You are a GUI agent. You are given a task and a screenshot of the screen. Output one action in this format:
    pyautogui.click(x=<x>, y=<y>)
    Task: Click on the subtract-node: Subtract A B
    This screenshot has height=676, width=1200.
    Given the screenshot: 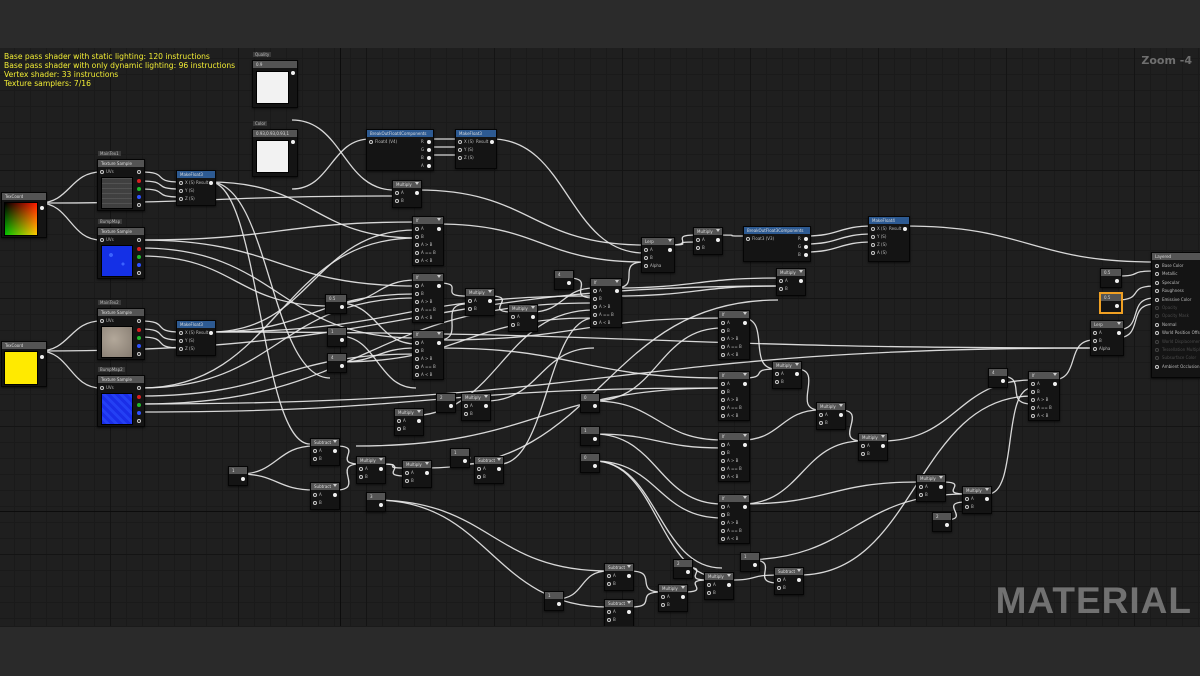 What is the action you would take?
    pyautogui.click(x=619, y=612)
    